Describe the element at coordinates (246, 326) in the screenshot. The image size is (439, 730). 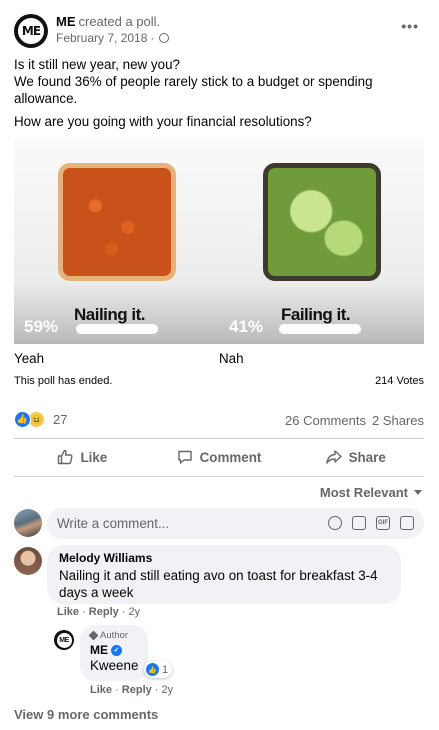
I see `option-percent: 41%` at that location.